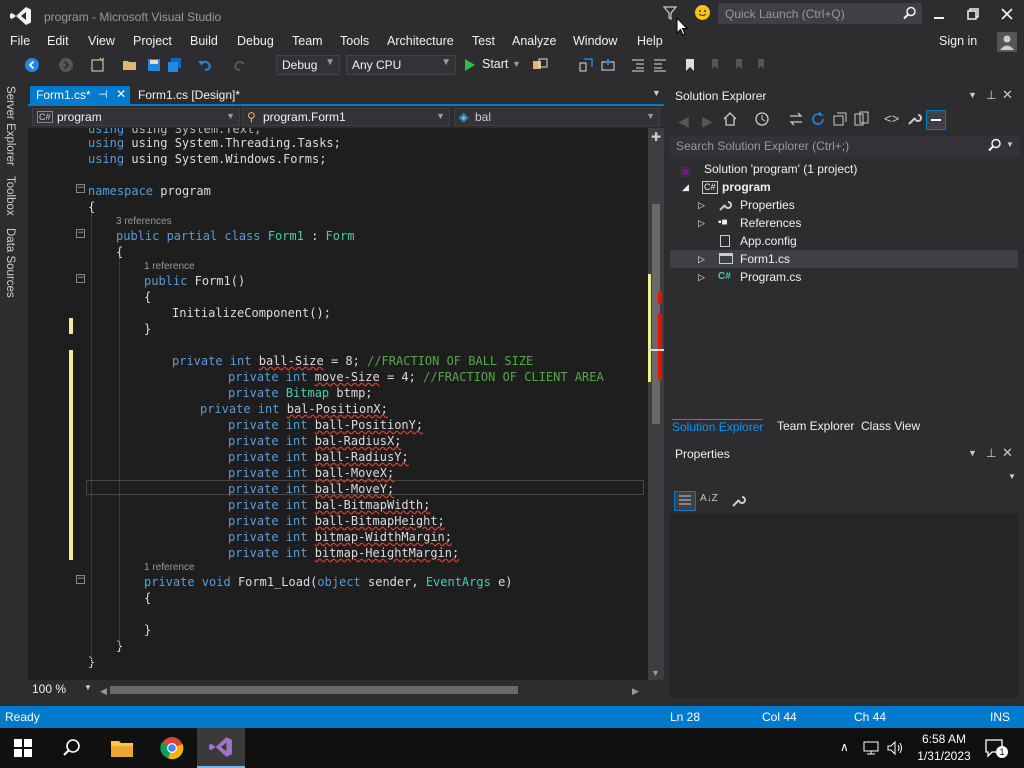 Image resolution: width=1024 pixels, height=768 pixels. I want to click on properties-wrench-icon, so click(914, 119).